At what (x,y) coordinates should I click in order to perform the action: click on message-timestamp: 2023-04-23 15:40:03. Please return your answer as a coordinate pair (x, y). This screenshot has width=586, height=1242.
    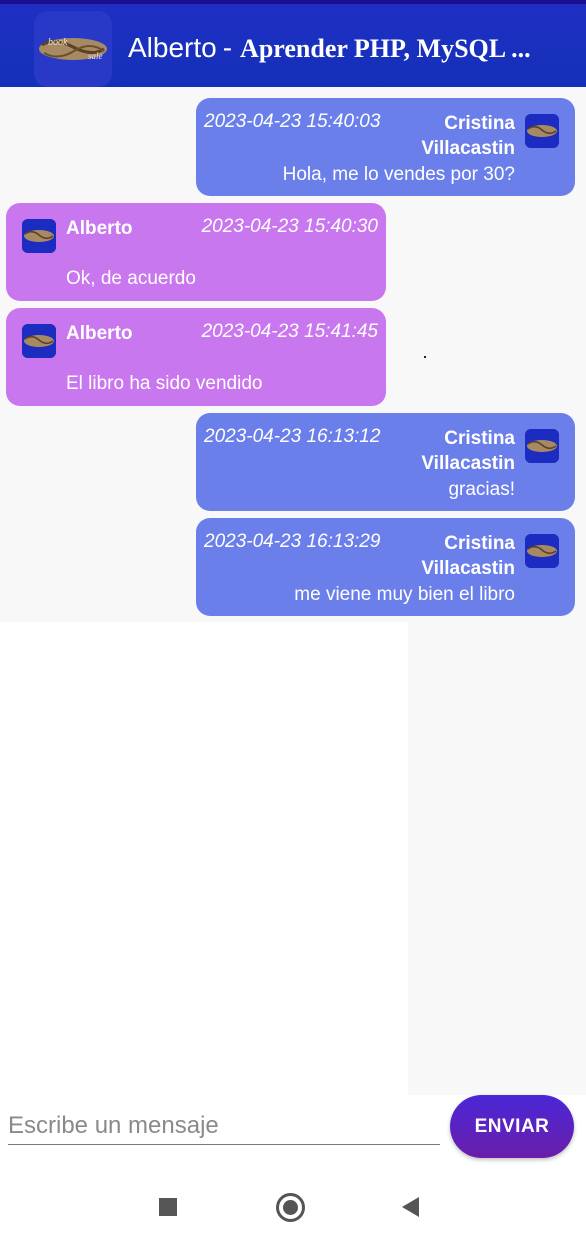
    Looking at the image, I should click on (292, 121).